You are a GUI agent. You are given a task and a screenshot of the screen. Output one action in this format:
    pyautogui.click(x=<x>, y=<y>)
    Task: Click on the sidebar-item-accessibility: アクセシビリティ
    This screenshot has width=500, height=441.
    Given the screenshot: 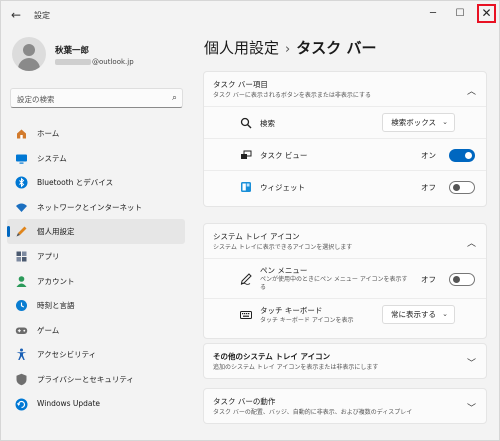 What is the action you would take?
    pyautogui.click(x=96, y=354)
    